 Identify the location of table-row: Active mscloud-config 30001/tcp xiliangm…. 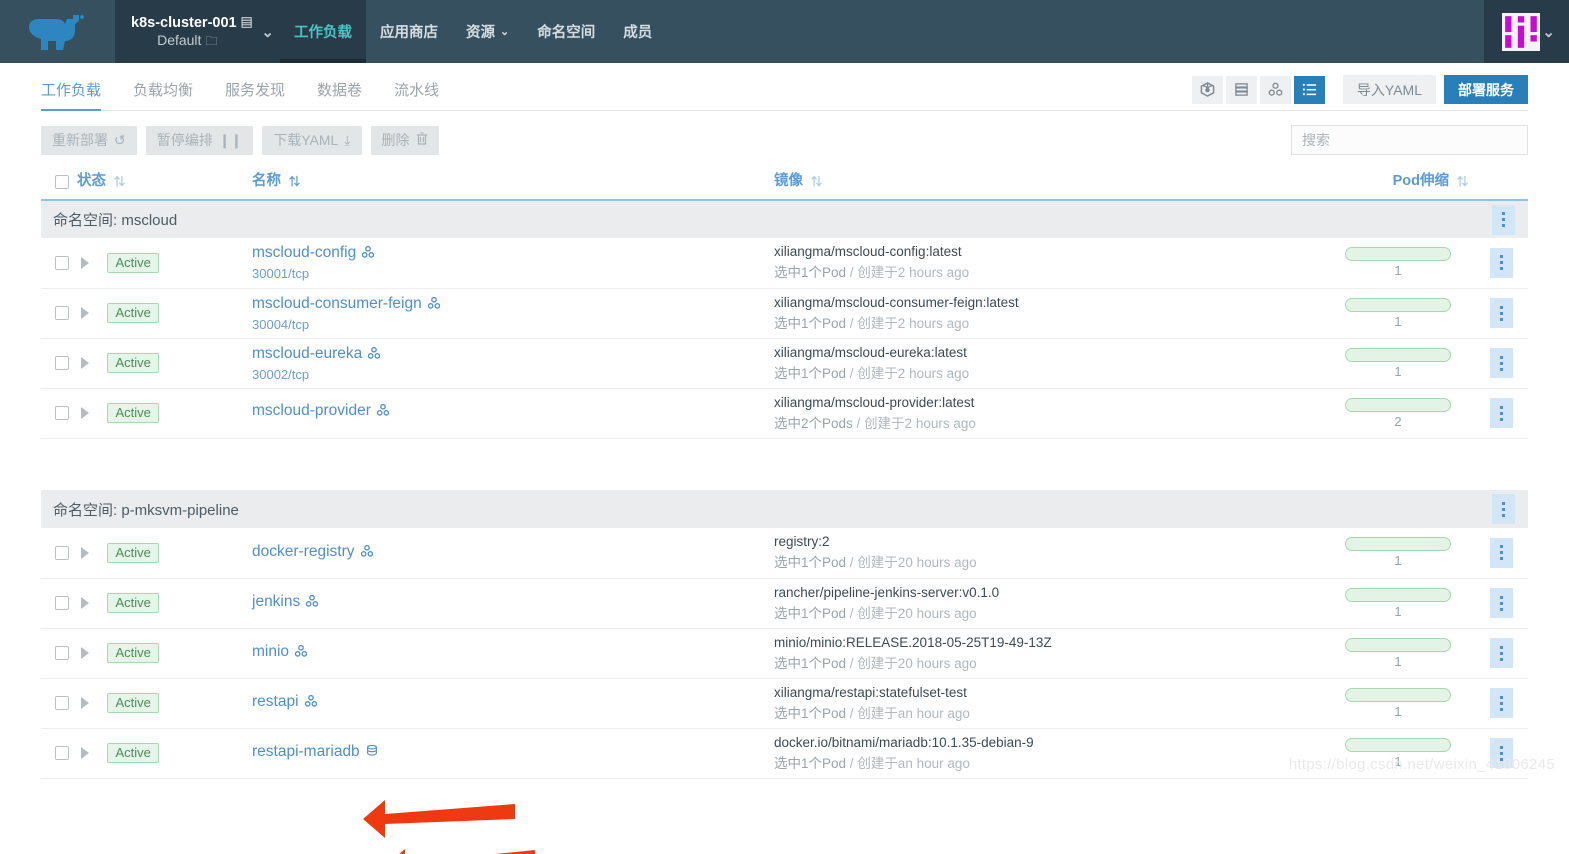
(784, 263).